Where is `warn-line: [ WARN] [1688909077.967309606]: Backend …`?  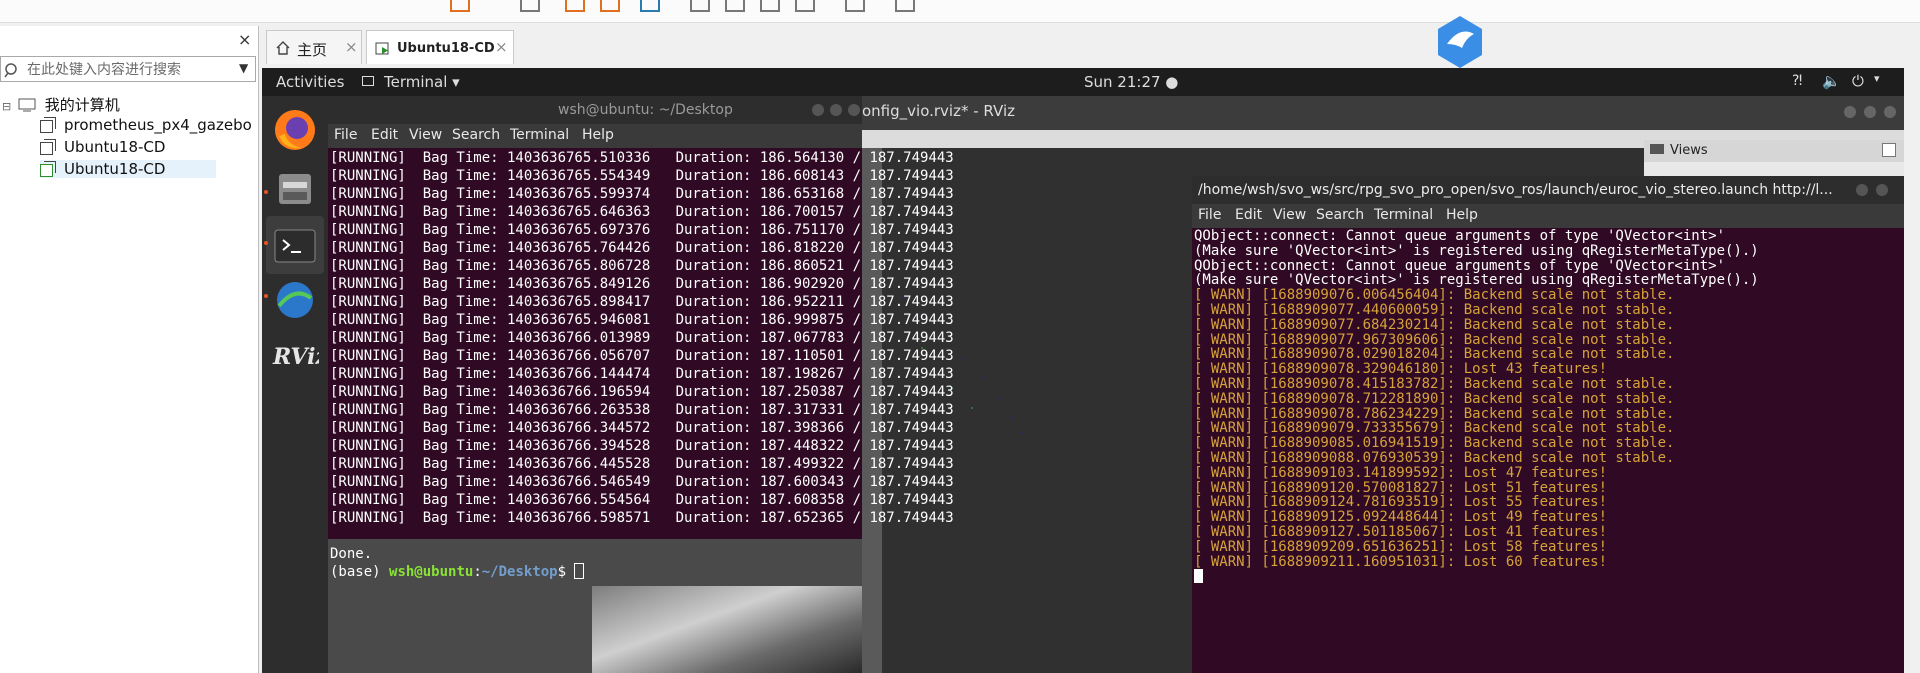 warn-line: [ WARN] [1688909077.967309606]: Backend … is located at coordinates (1434, 339).